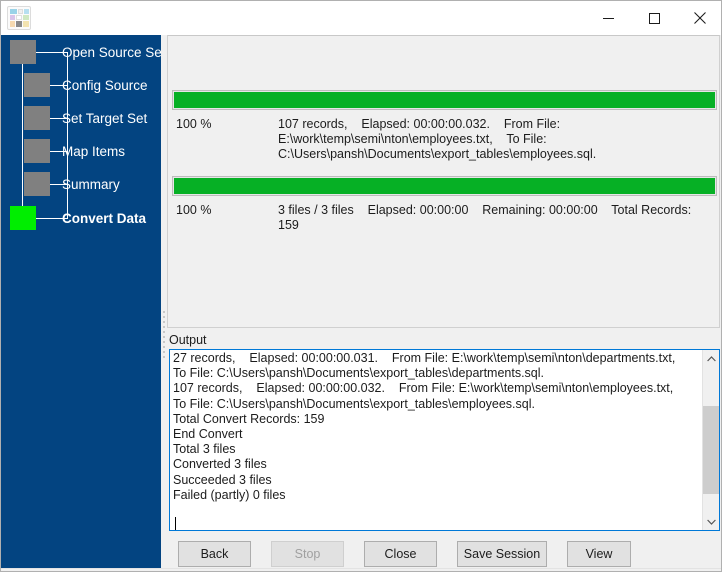  What do you see at coordinates (361, 18) in the screenshot?
I see `title-bar` at bounding box center [361, 18].